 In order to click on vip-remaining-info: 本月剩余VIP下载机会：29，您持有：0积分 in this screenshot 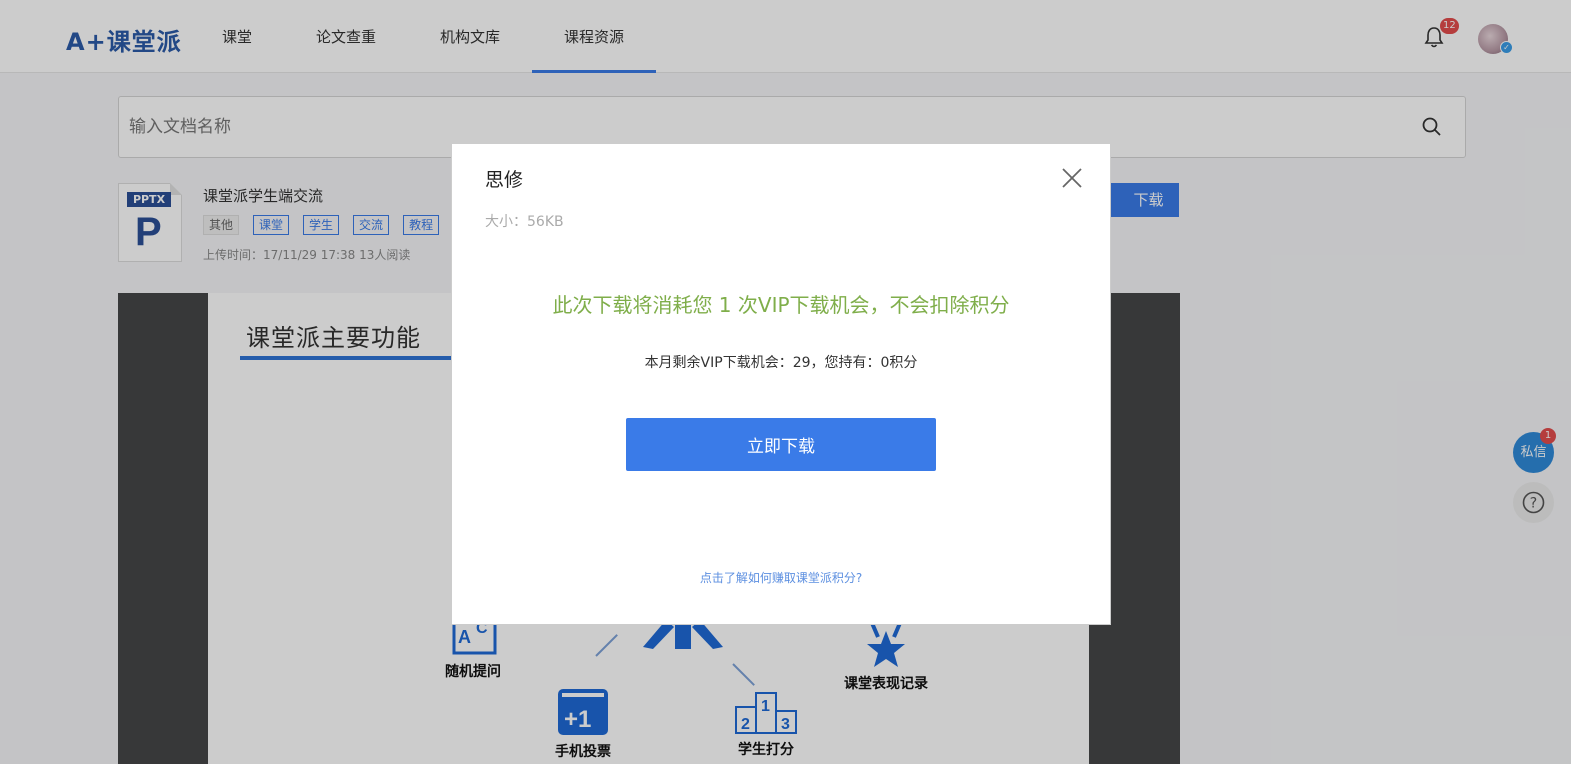, I will do `click(781, 363)`.